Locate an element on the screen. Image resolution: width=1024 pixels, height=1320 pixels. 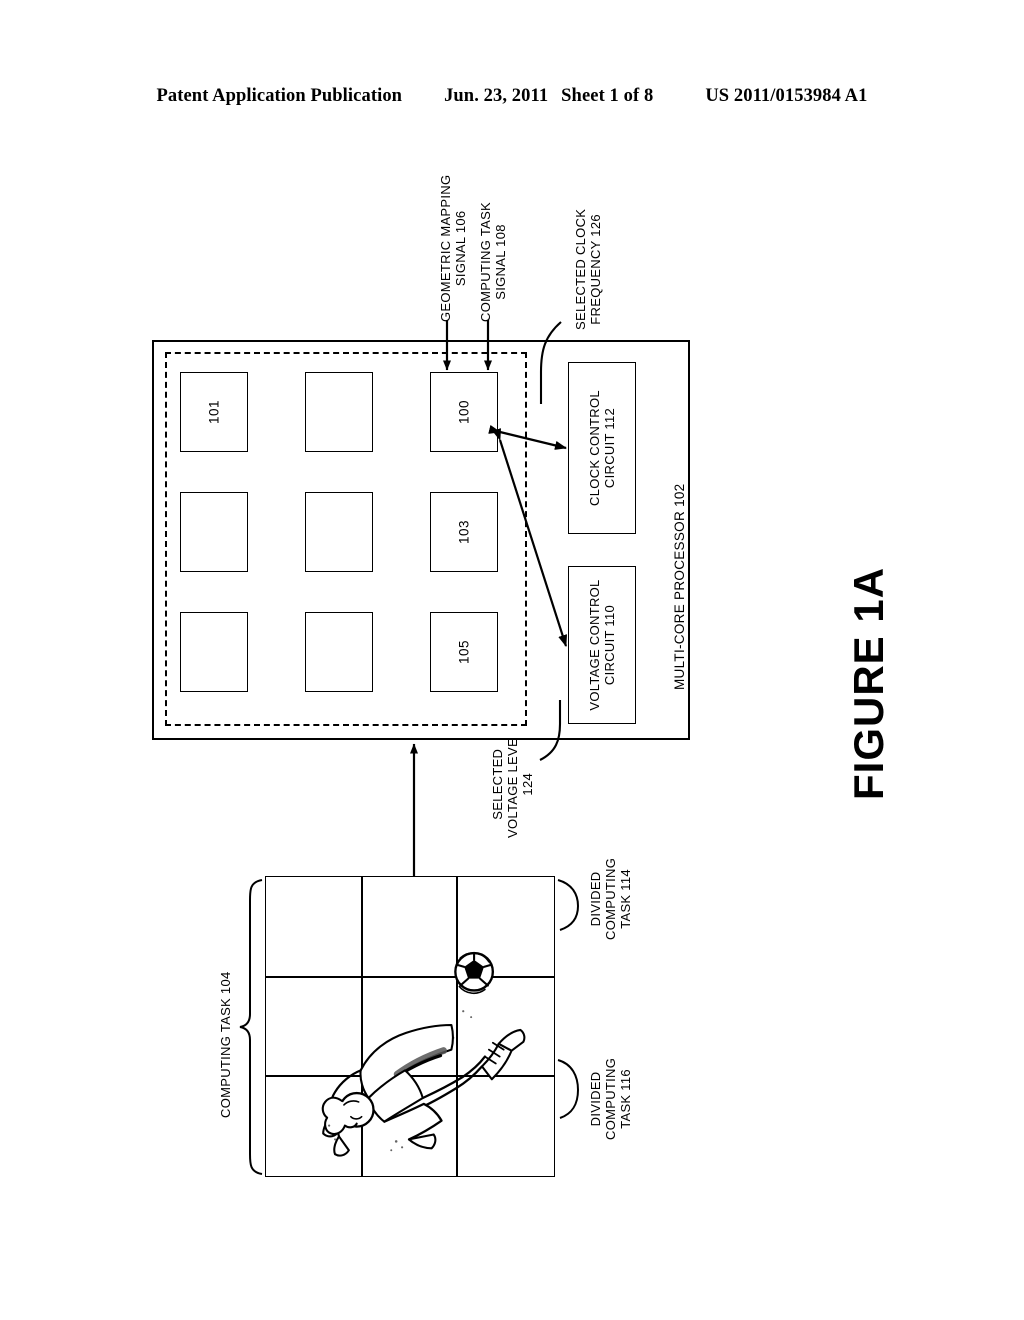
callout-divided-computing-task-114: DIVIDED COMPUTING TASK 114 is located at coordinates (610, 898).